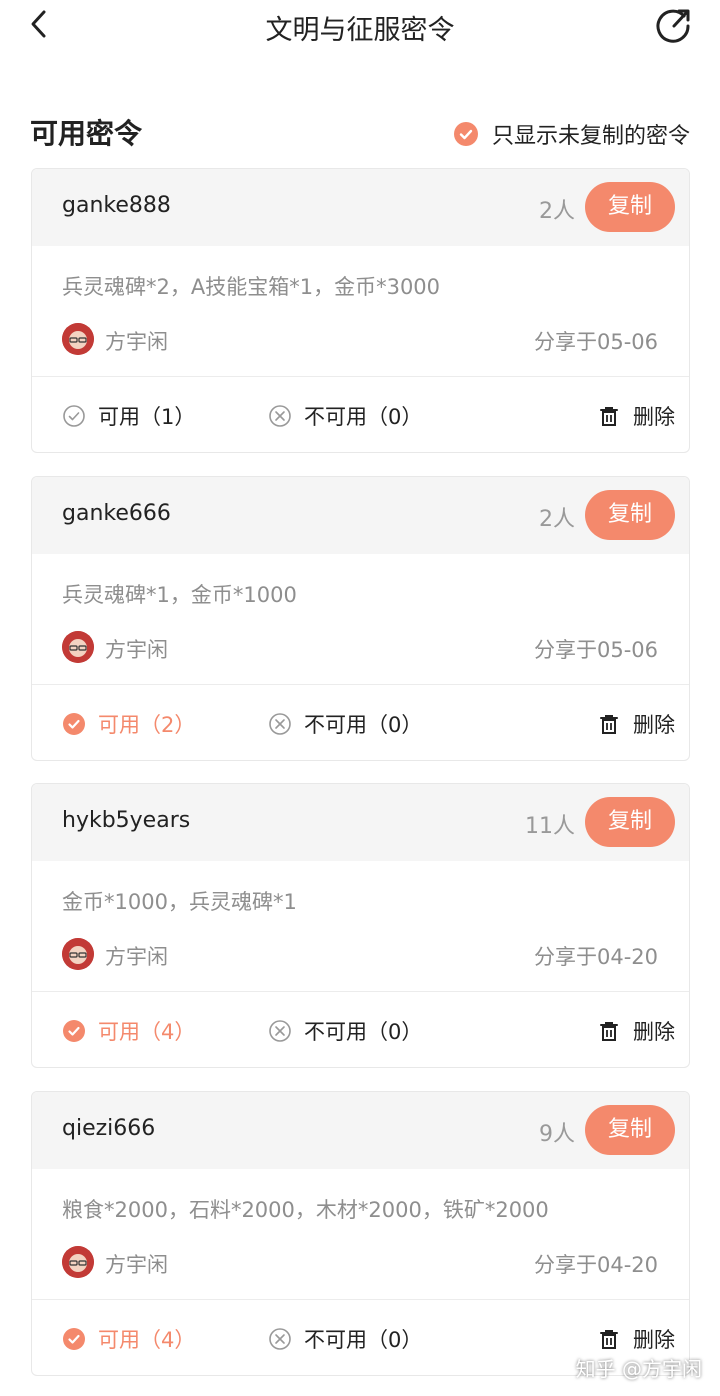  Describe the element at coordinates (147, 417) in the screenshot. I see `usable-label: 可用（1）` at that location.